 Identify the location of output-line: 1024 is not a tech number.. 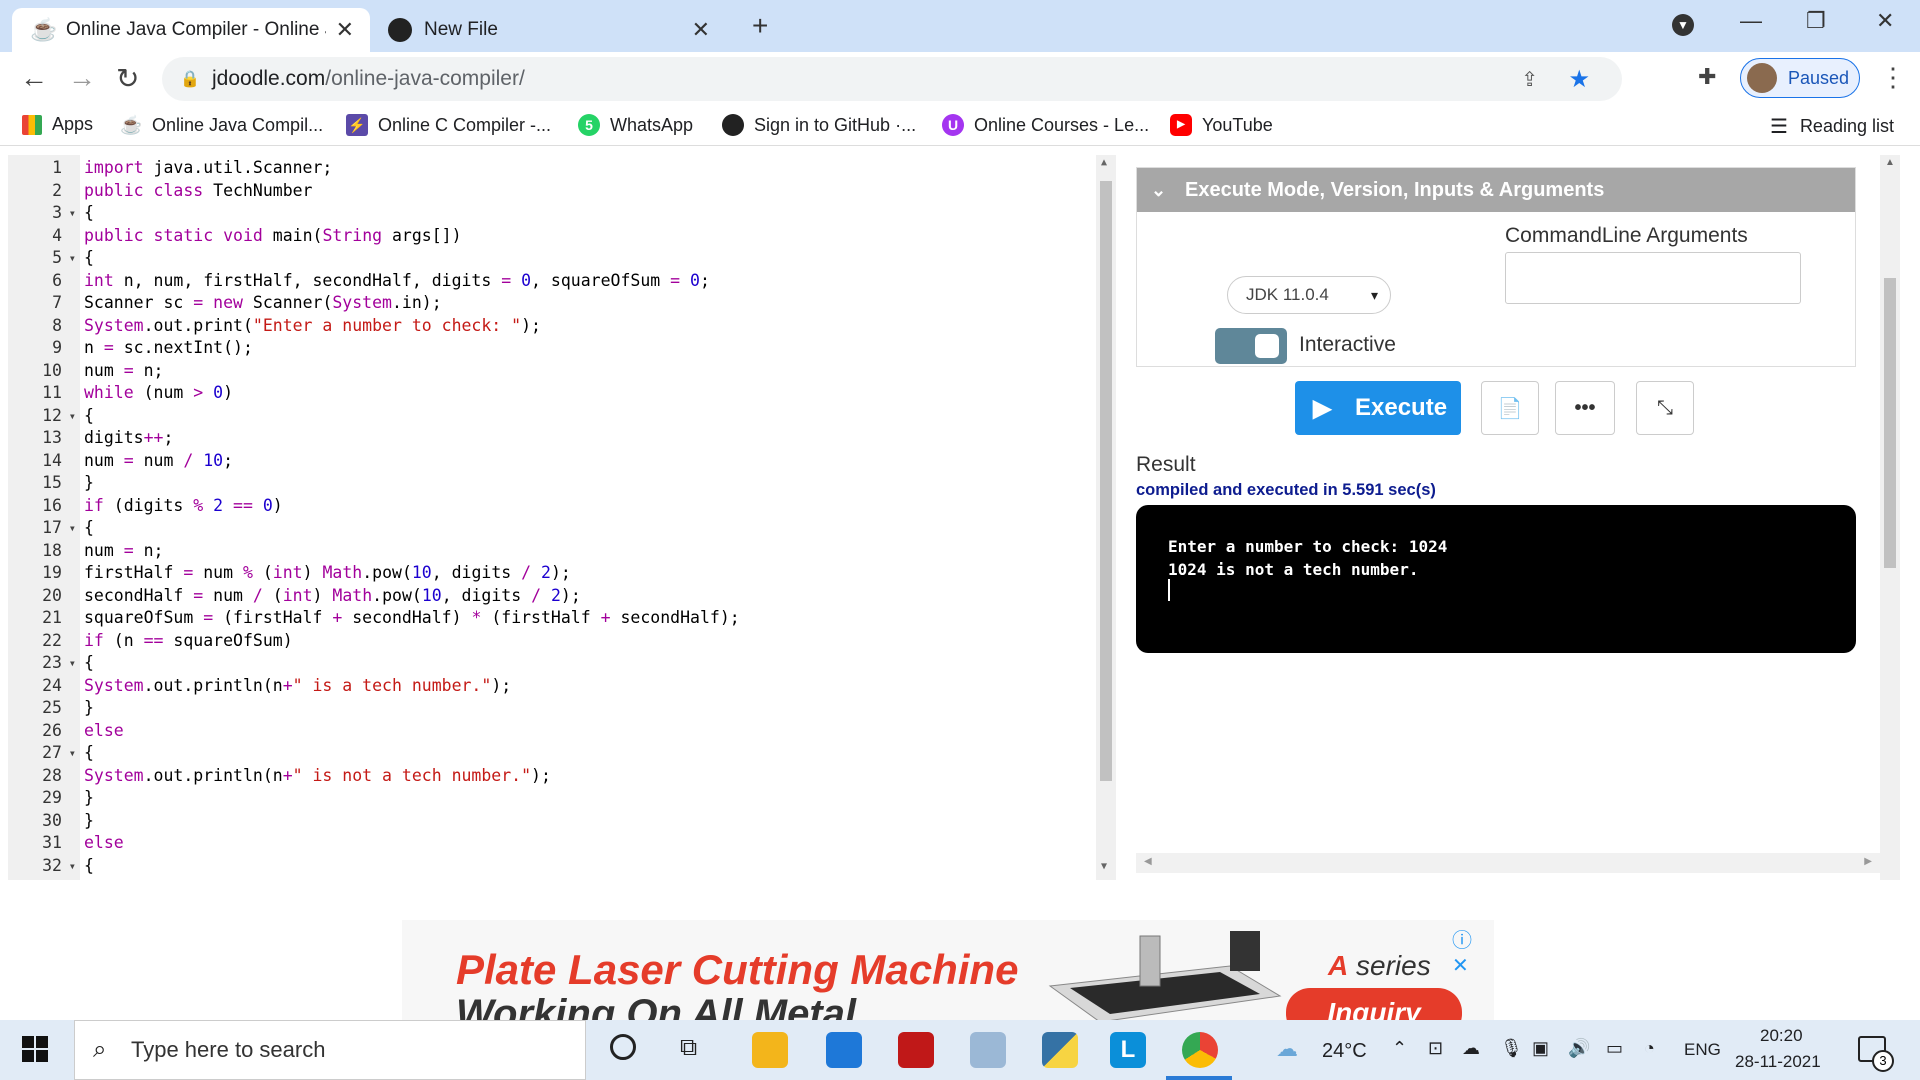
(1293, 569).